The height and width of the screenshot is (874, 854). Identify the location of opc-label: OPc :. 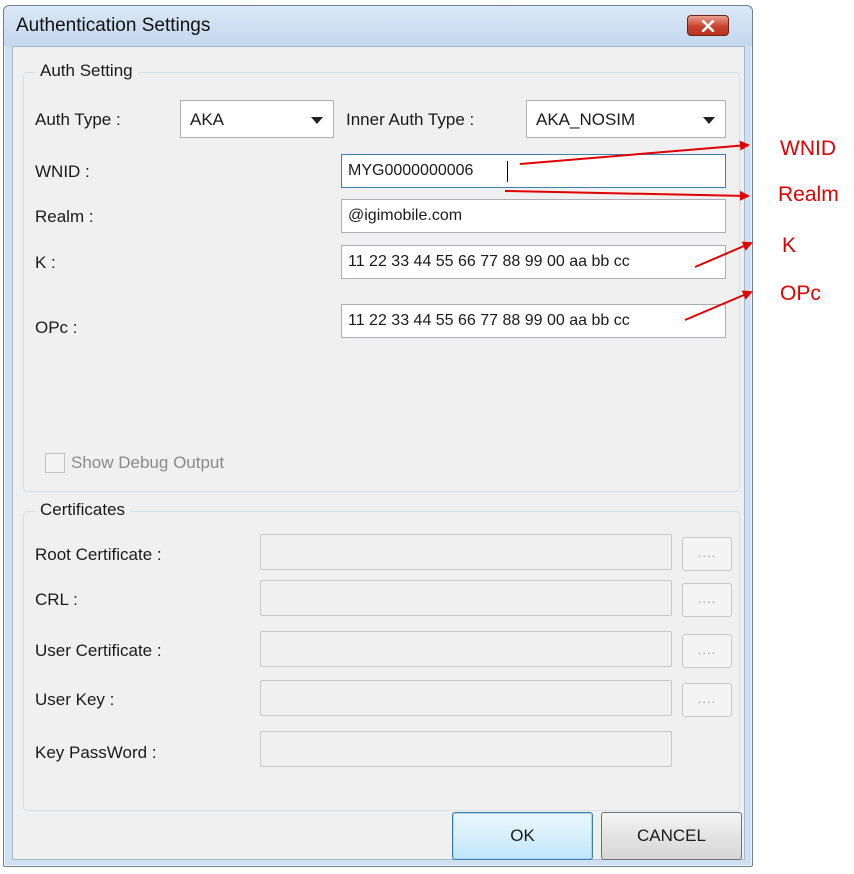
(56, 327).